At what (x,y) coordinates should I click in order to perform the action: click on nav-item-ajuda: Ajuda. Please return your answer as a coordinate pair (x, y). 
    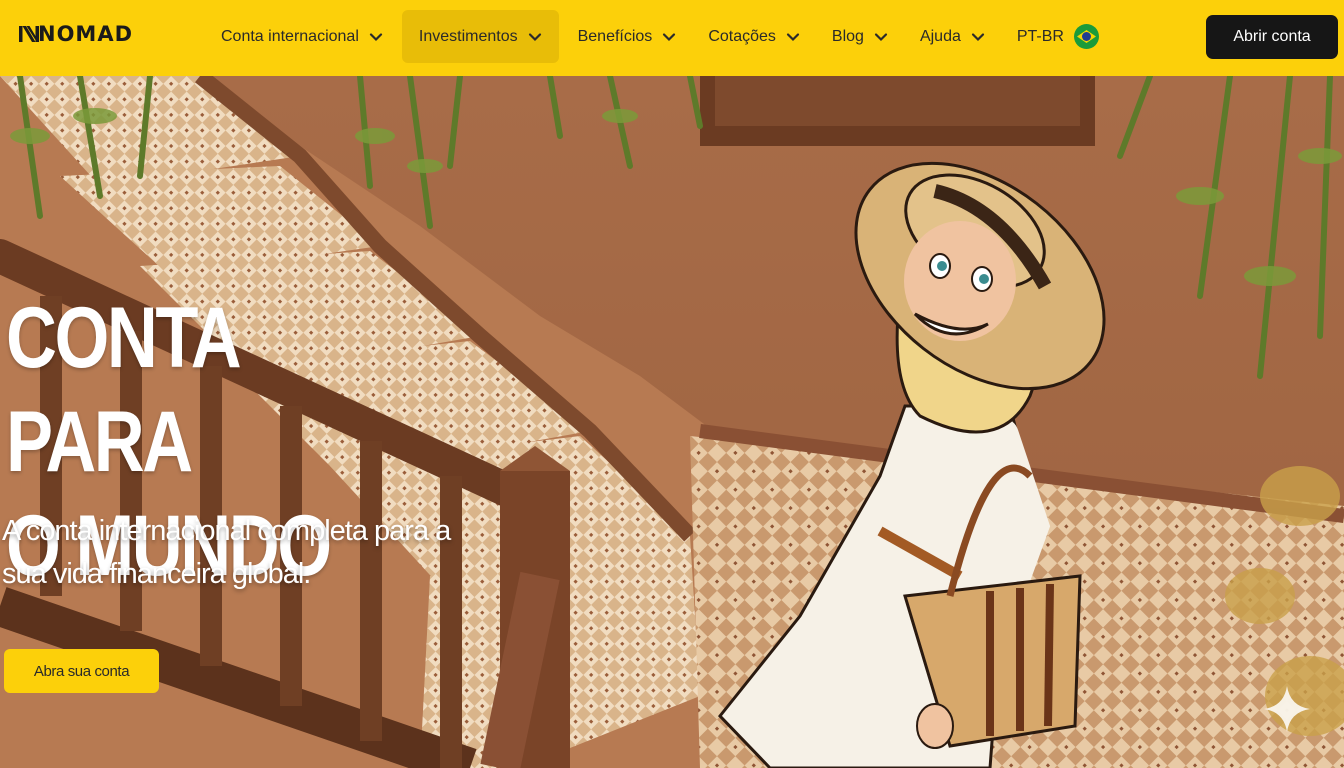
    Looking at the image, I should click on (952, 36).